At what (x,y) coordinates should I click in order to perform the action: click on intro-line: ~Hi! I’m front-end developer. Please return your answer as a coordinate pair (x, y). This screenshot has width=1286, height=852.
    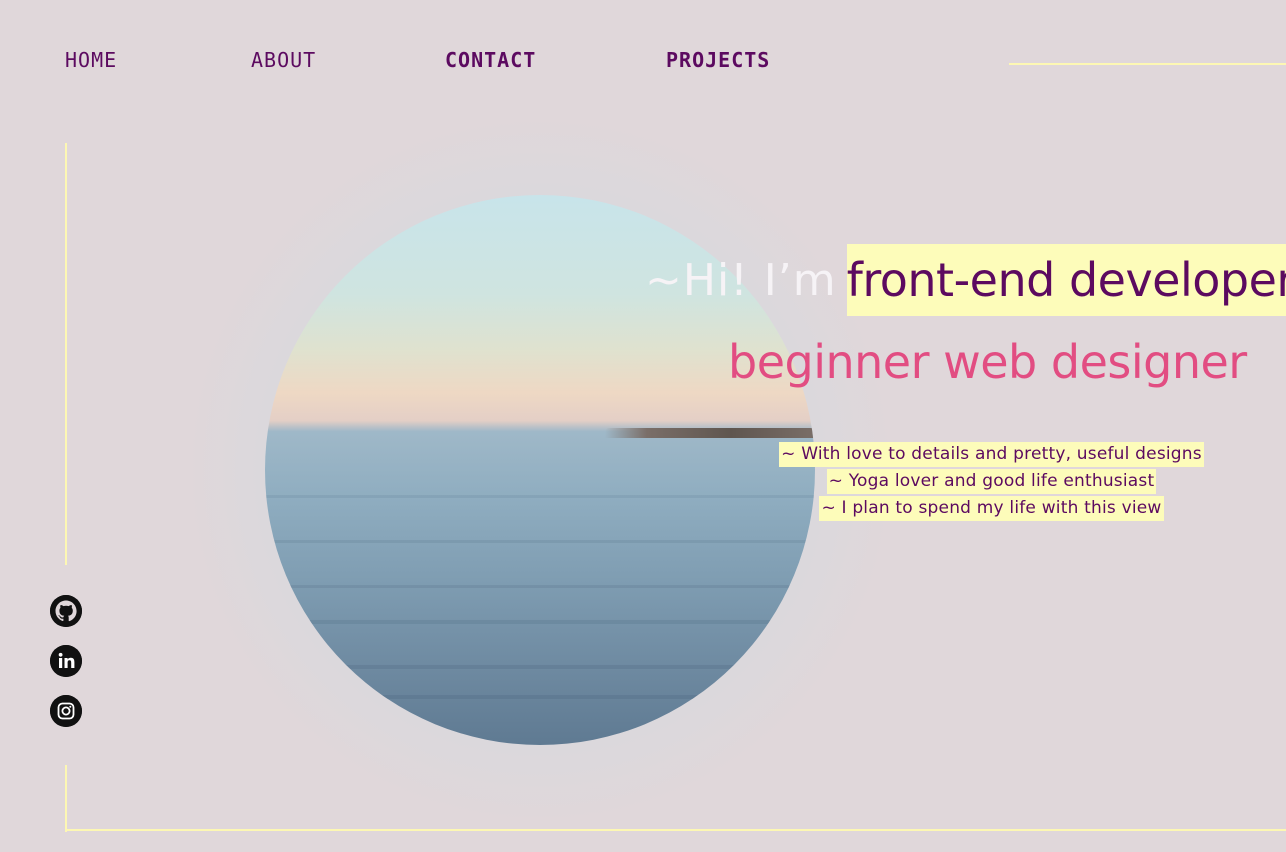
    Looking at the image, I should click on (965, 280).